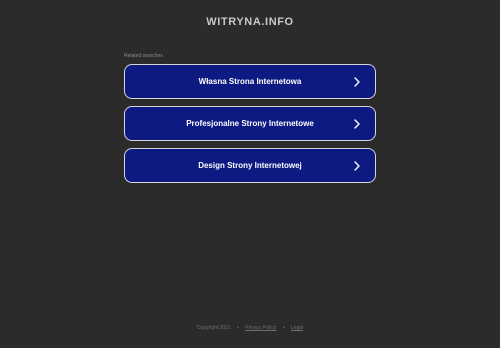  I want to click on related-search-label: Design Strony Internetowej, so click(250, 165).